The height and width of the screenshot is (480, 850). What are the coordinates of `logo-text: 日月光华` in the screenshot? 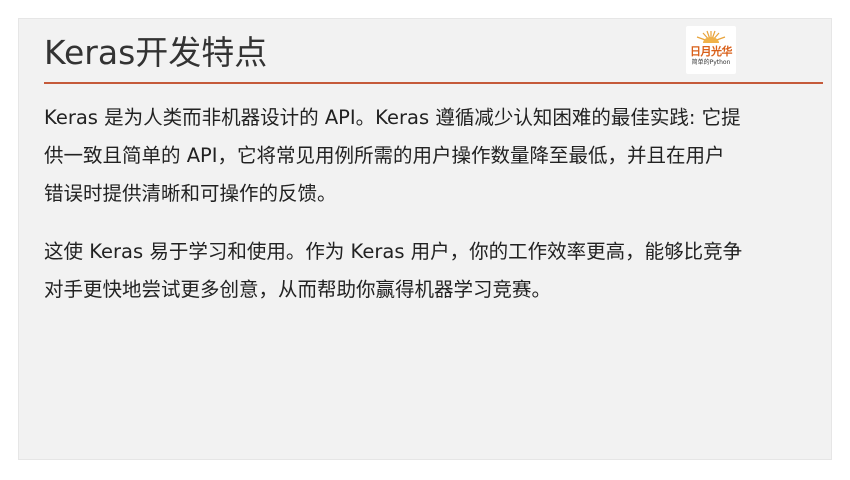 It's located at (711, 51).